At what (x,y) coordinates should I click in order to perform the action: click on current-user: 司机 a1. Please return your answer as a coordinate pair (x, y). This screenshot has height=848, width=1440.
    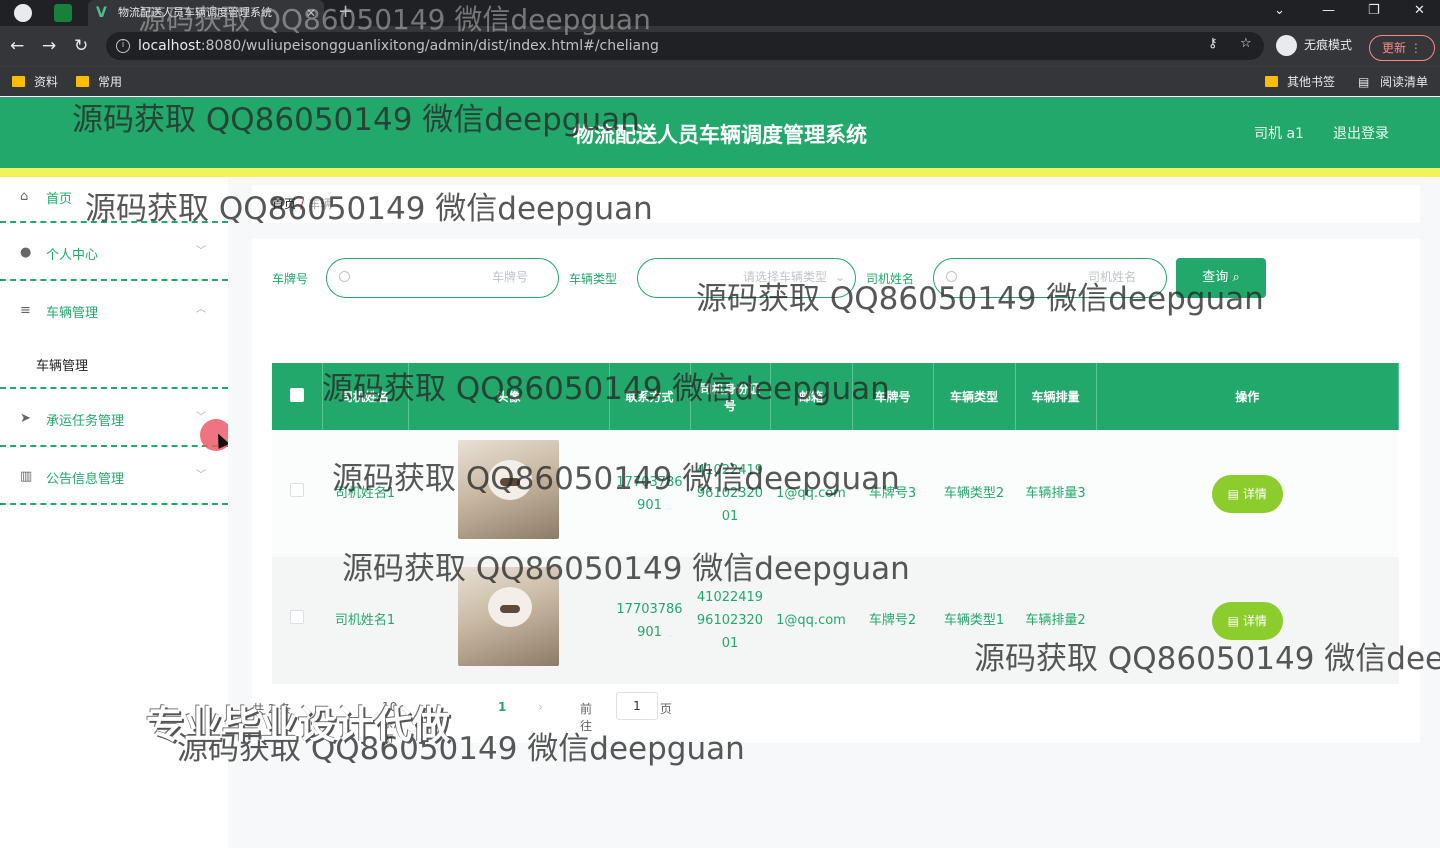
    Looking at the image, I should click on (1279, 133).